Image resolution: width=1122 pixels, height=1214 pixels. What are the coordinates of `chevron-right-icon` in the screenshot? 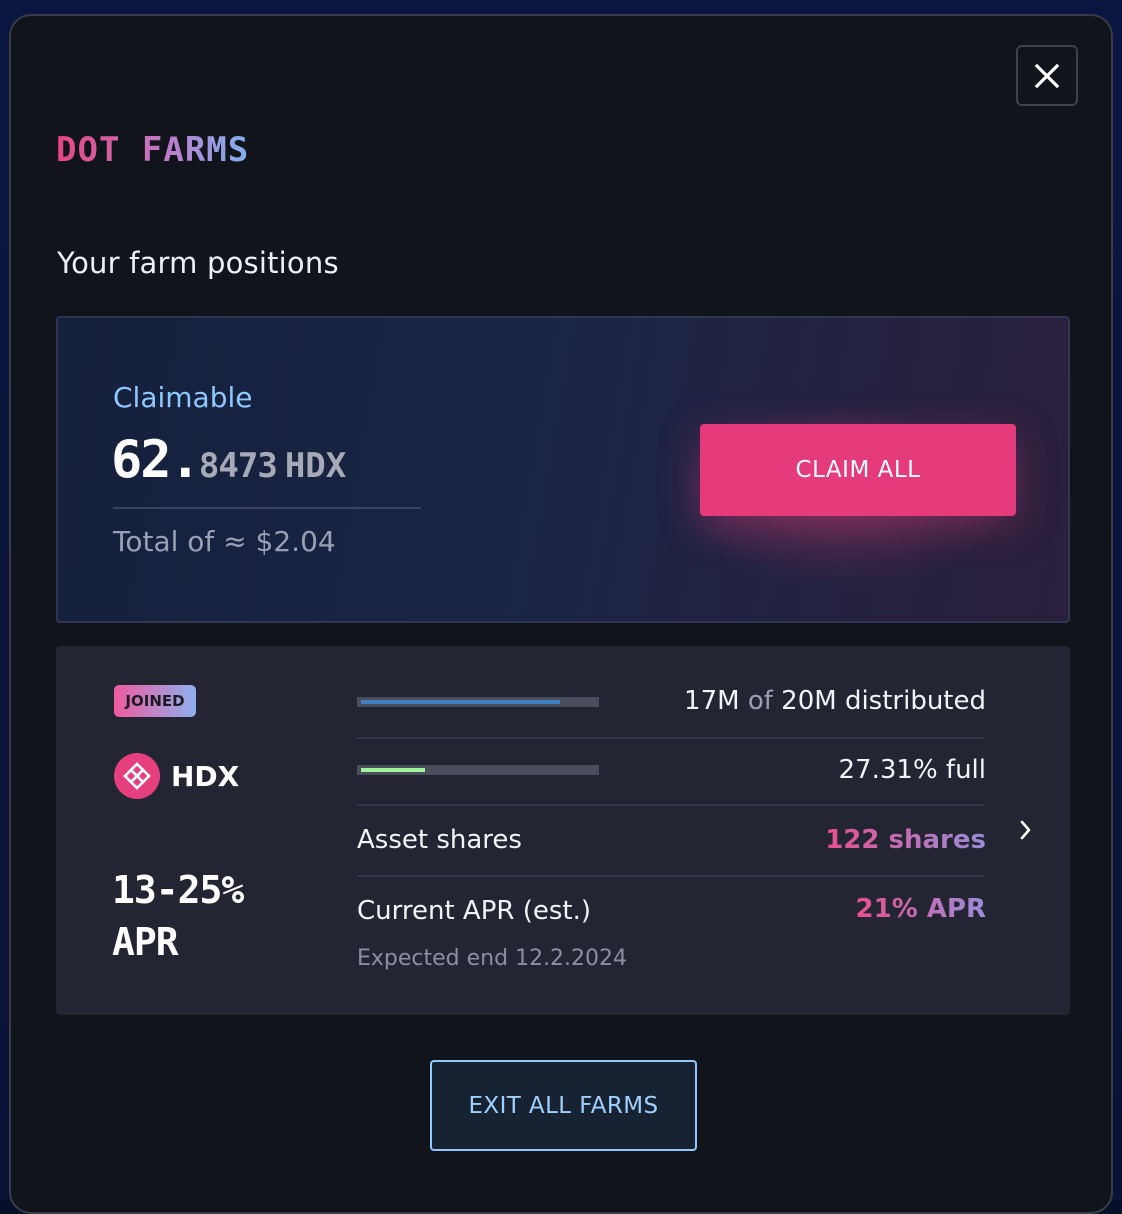 It's located at (1026, 830).